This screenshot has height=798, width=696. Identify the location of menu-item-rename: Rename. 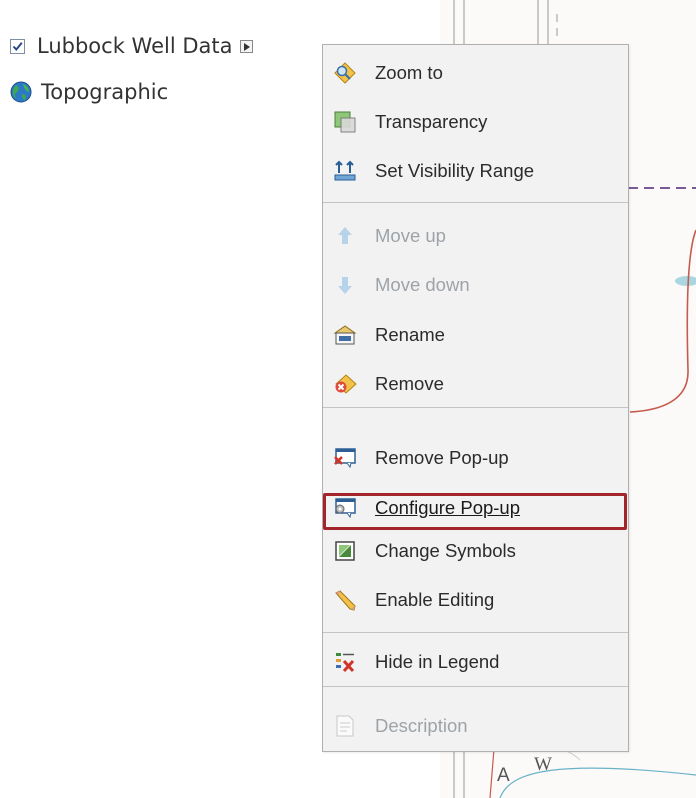
(389, 335).